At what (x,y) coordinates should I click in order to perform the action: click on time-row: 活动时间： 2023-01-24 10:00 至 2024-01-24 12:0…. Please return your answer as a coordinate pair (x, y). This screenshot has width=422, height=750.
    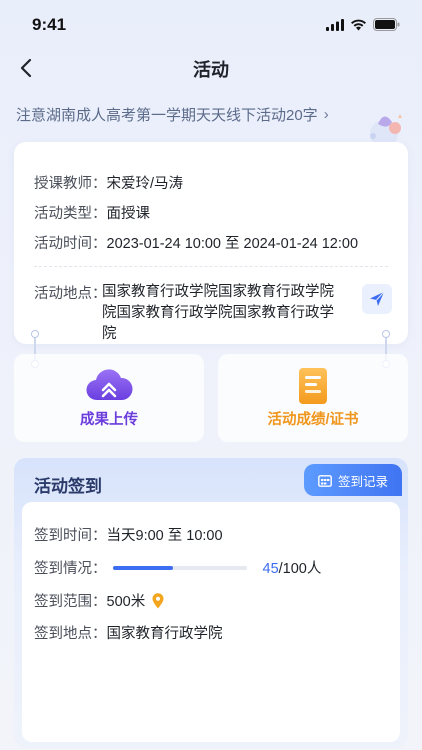
    Looking at the image, I should click on (196, 242).